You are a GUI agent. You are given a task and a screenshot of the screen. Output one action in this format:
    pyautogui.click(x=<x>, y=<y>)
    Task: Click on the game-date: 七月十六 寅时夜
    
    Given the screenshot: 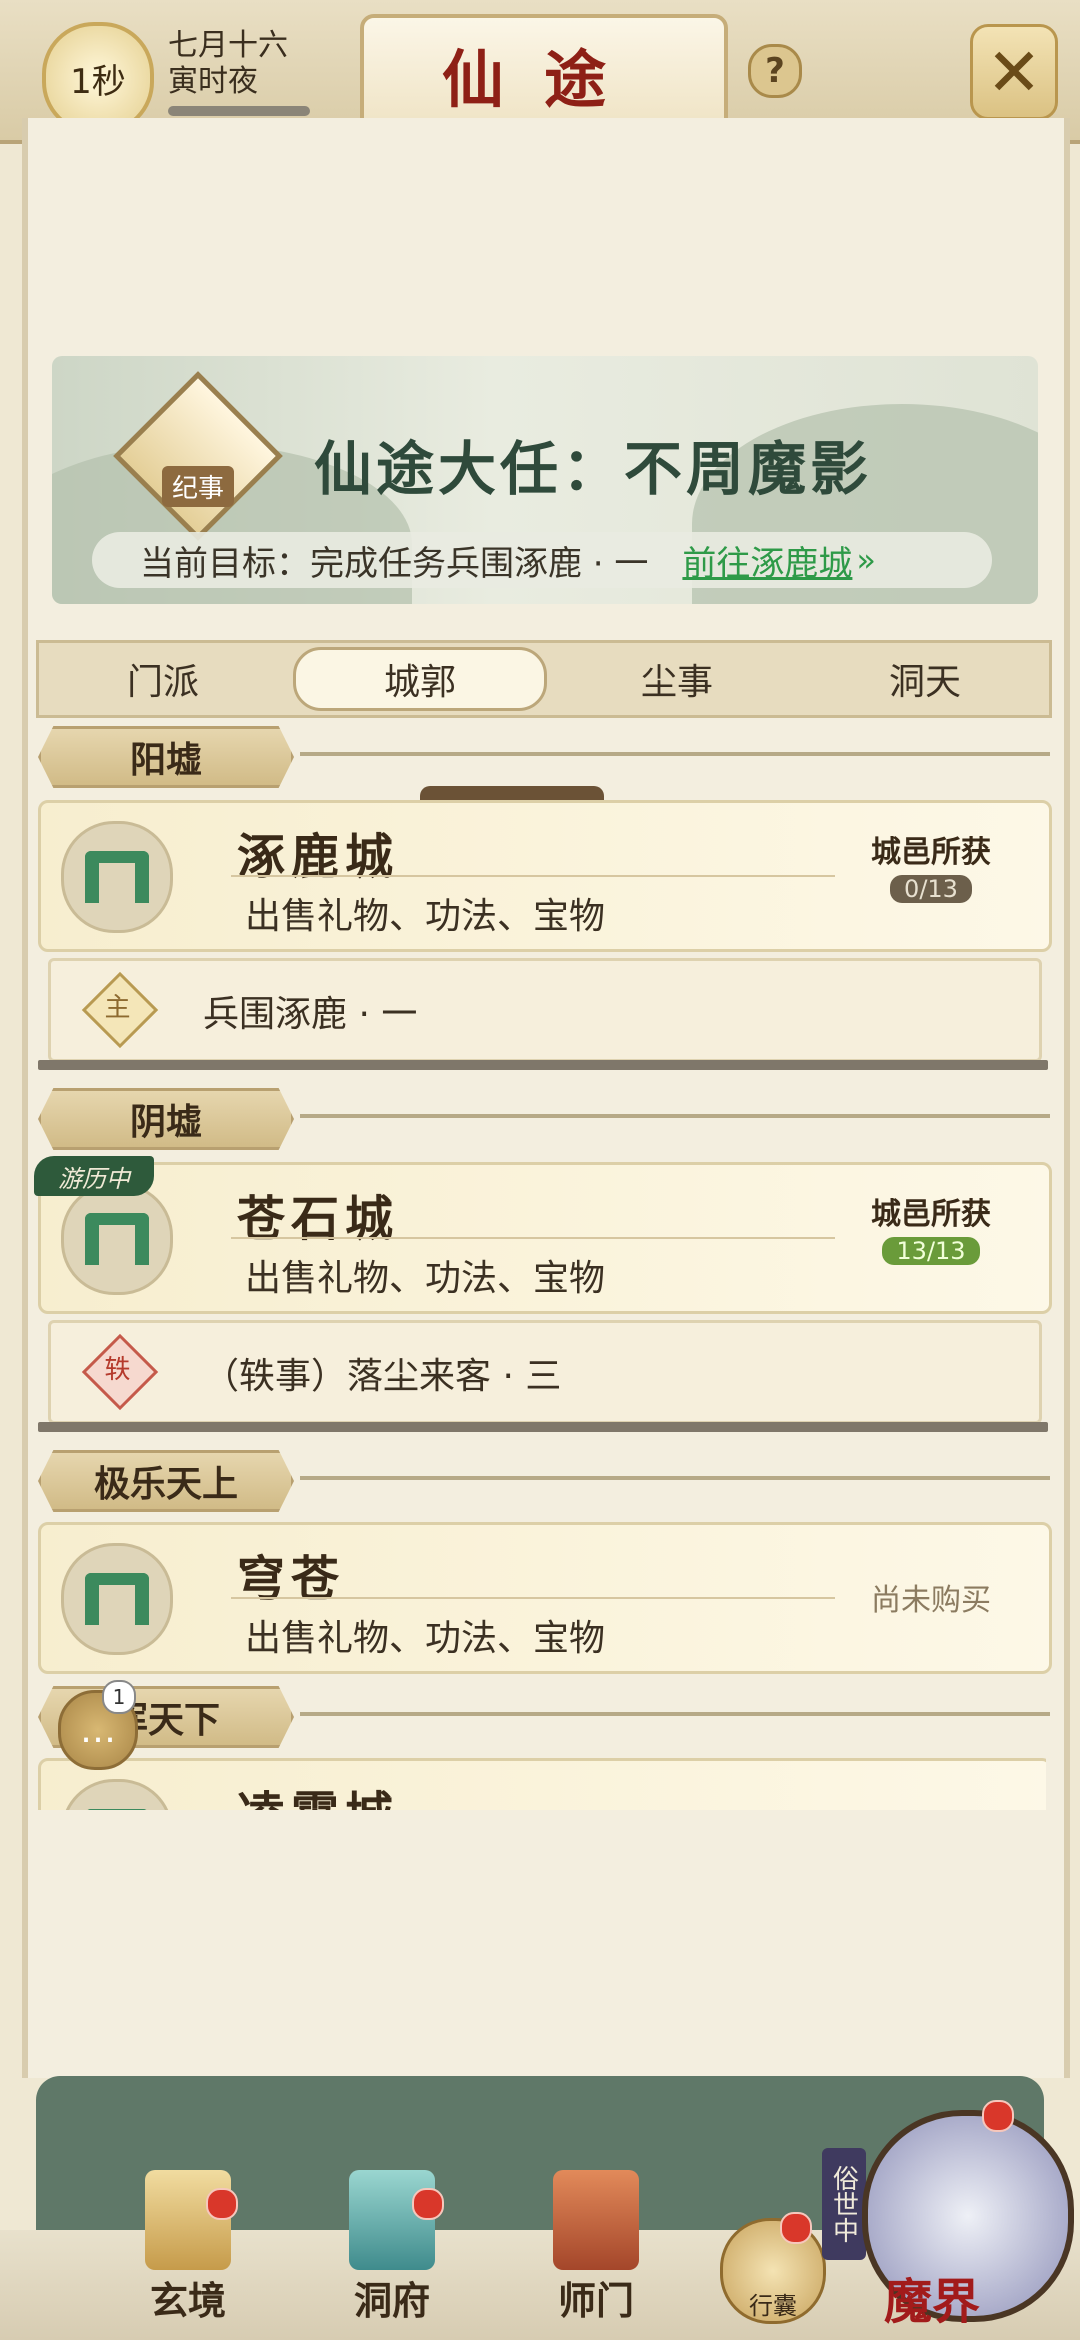 What is the action you would take?
    pyautogui.click(x=228, y=64)
    